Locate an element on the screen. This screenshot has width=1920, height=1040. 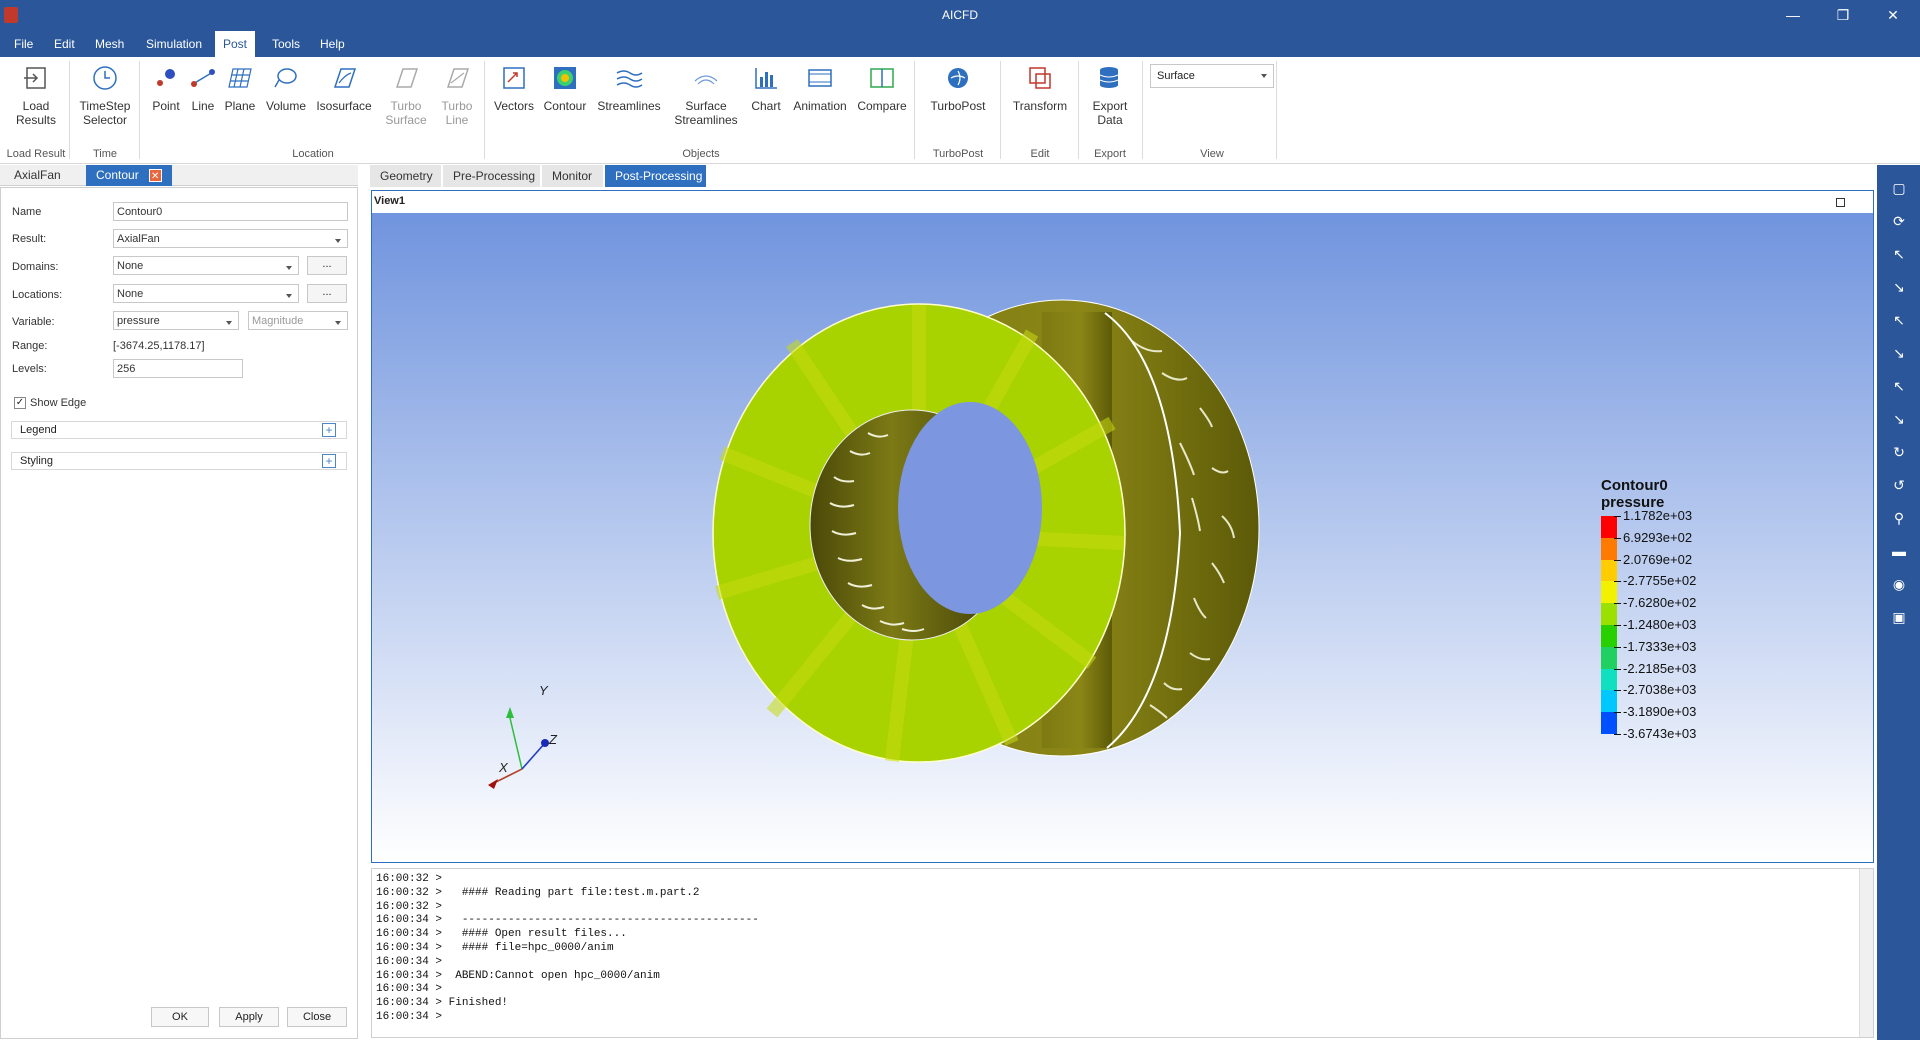
rotate-minus-90-icon: ↺ is located at coordinates (1899, 485).